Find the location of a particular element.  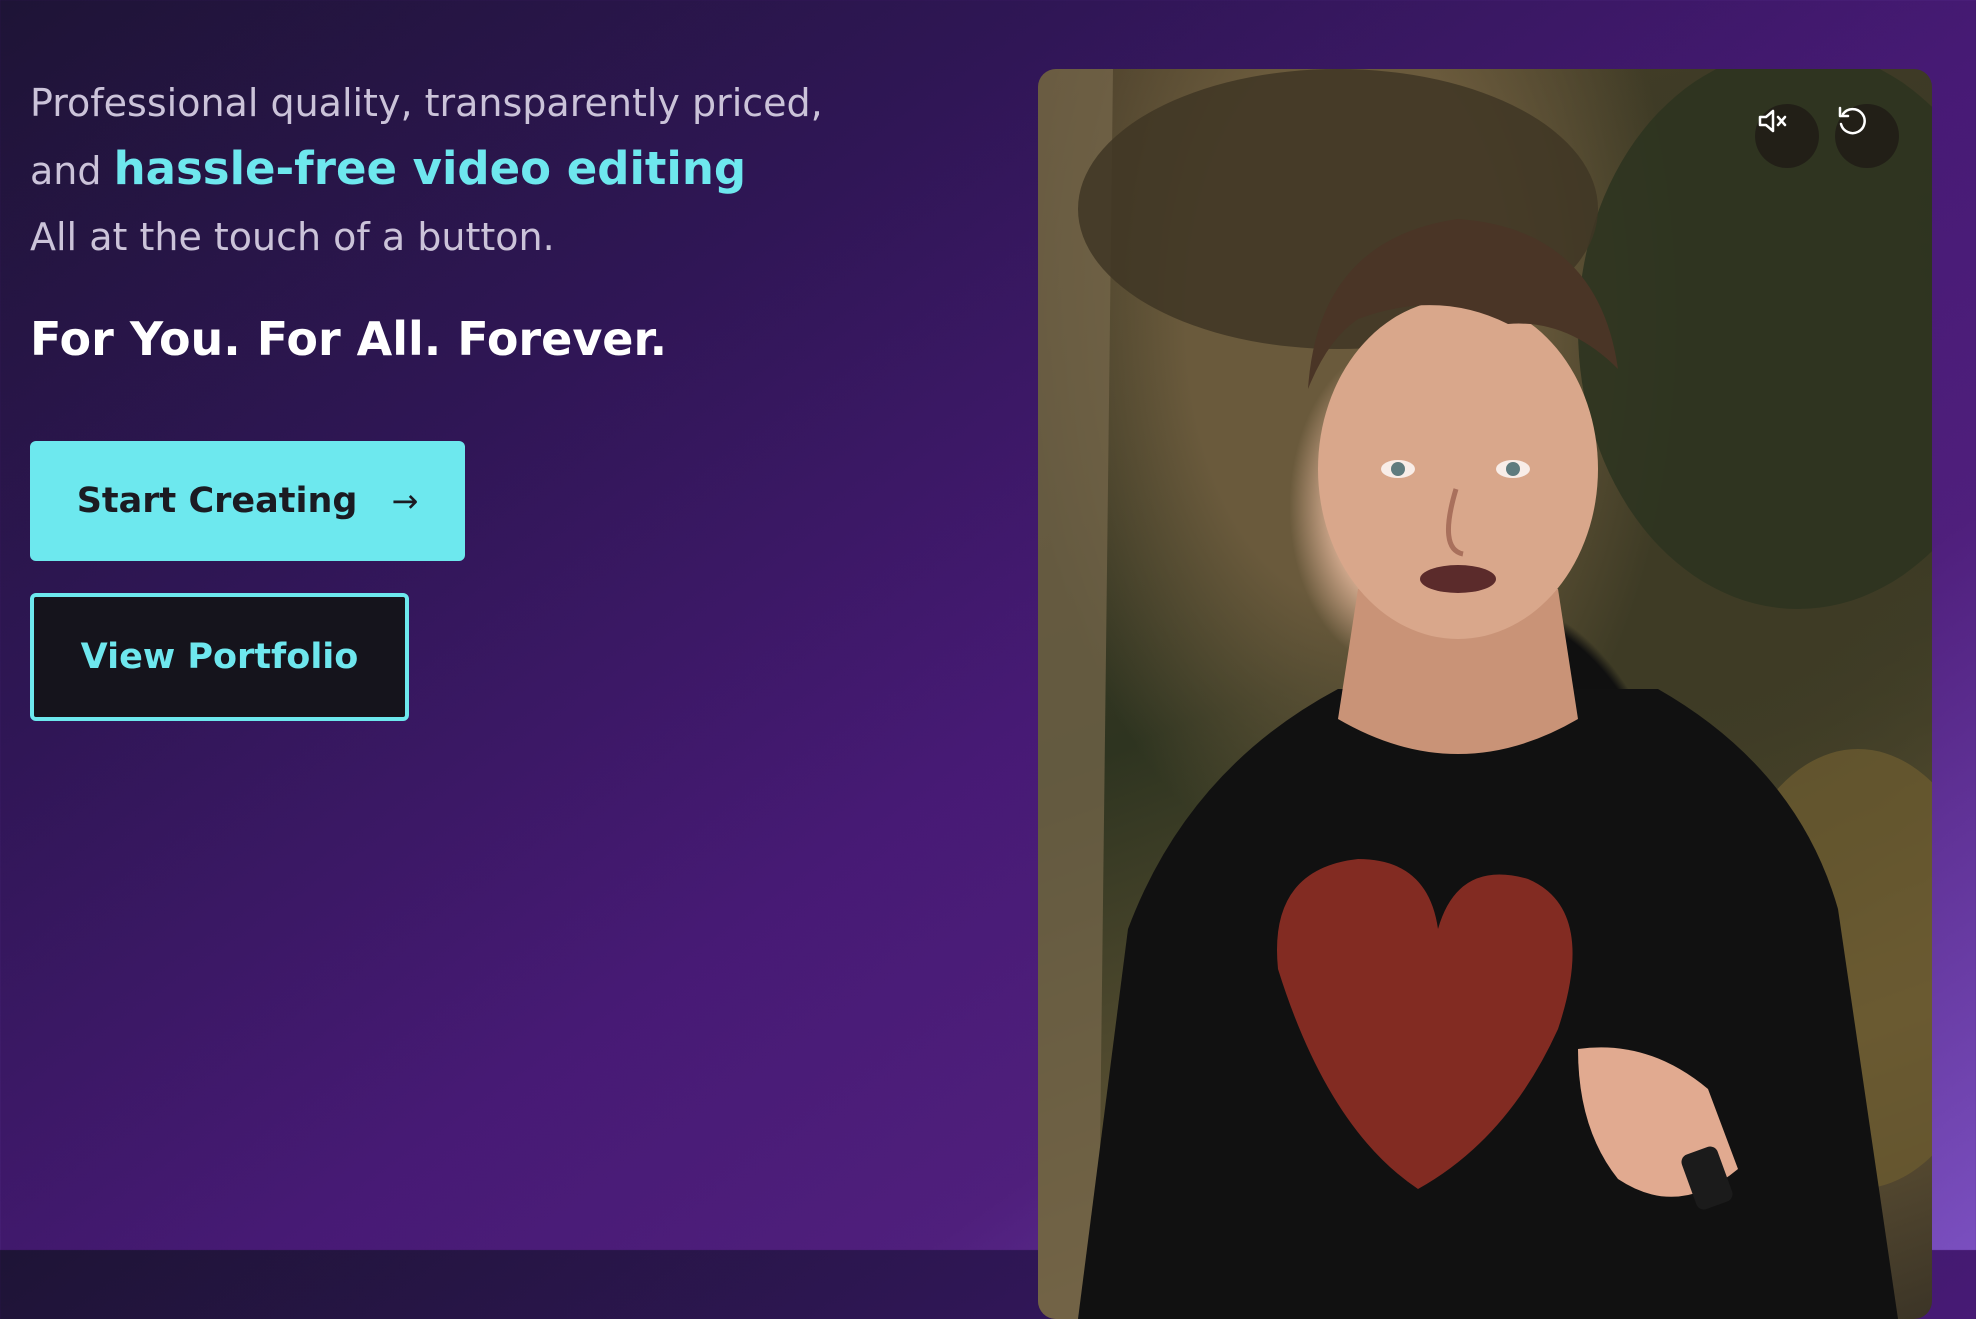

view-portfolio-label: View Portfolio is located at coordinates (219, 657).